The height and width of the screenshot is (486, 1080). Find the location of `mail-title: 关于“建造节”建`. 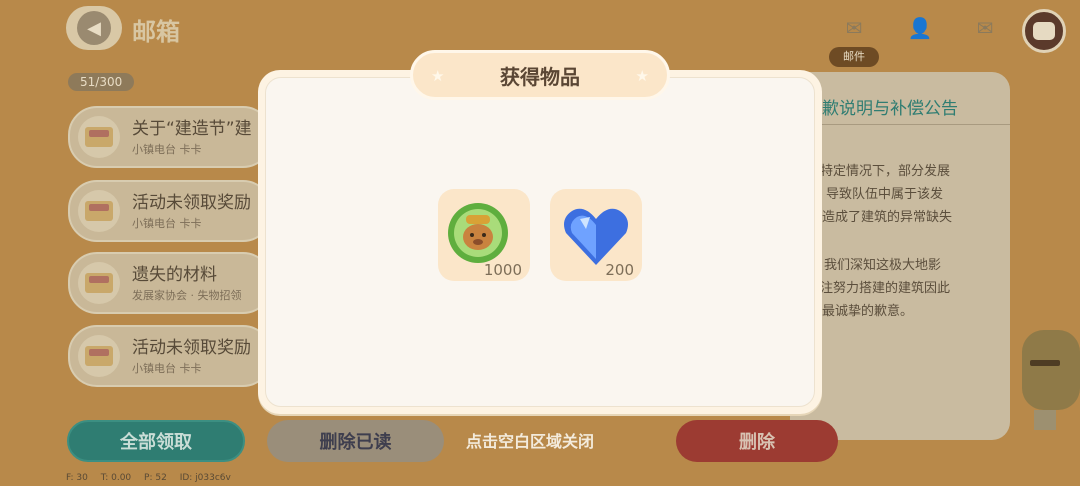

mail-title: 关于“建造节”建 is located at coordinates (192, 129).